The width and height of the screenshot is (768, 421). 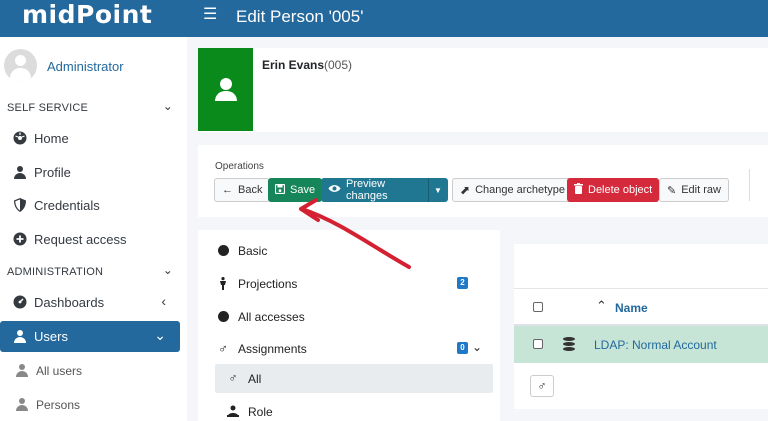 I want to click on sidebar-item-persons: Persons, so click(x=90, y=404).